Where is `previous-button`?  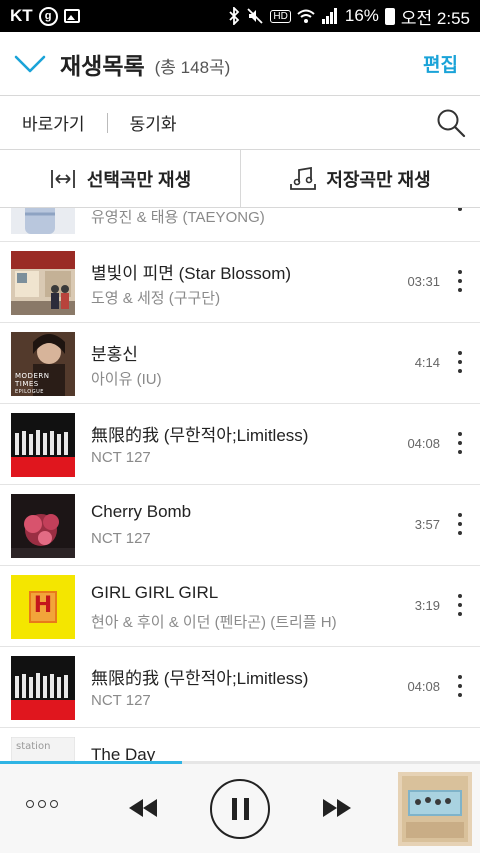 previous-button is located at coordinates (143, 810).